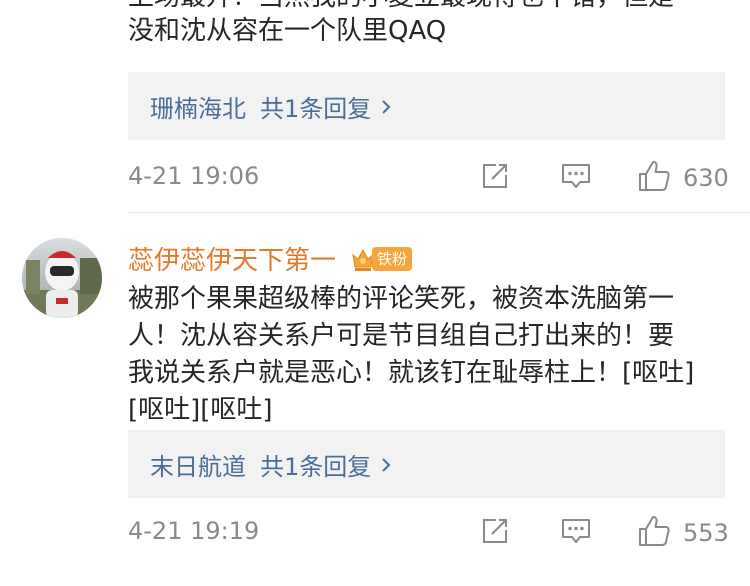 This screenshot has width=750, height=586. I want to click on comment-meta-row: 4-21 19:19 553, so click(428, 533).